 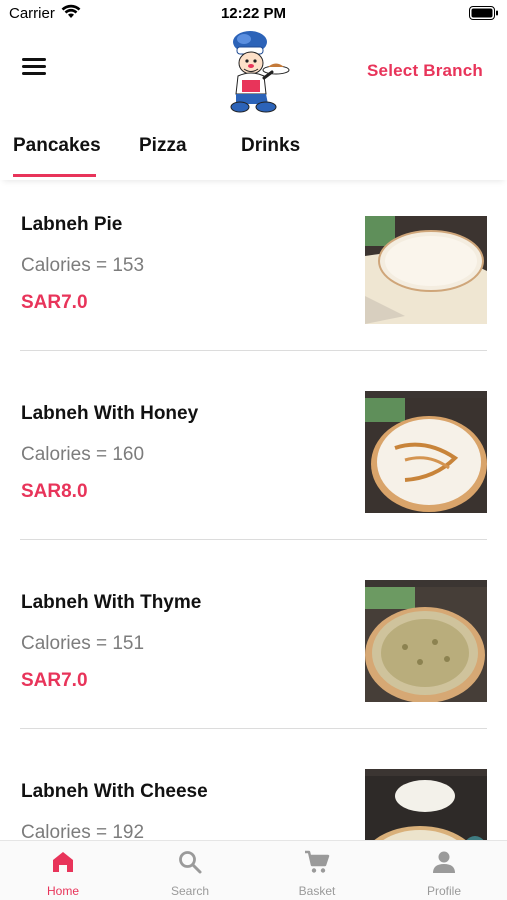 I want to click on nav-home: Home, so click(x=63, y=870).